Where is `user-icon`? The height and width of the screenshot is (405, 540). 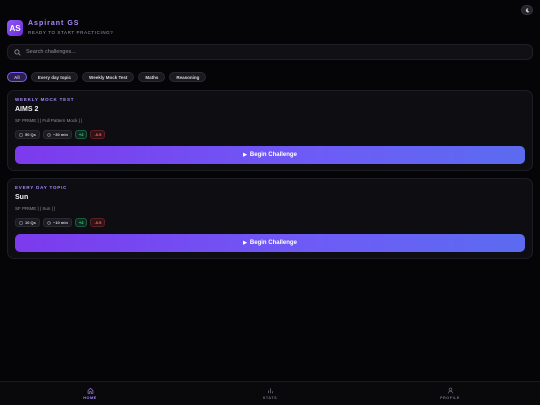
user-icon is located at coordinates (450, 390).